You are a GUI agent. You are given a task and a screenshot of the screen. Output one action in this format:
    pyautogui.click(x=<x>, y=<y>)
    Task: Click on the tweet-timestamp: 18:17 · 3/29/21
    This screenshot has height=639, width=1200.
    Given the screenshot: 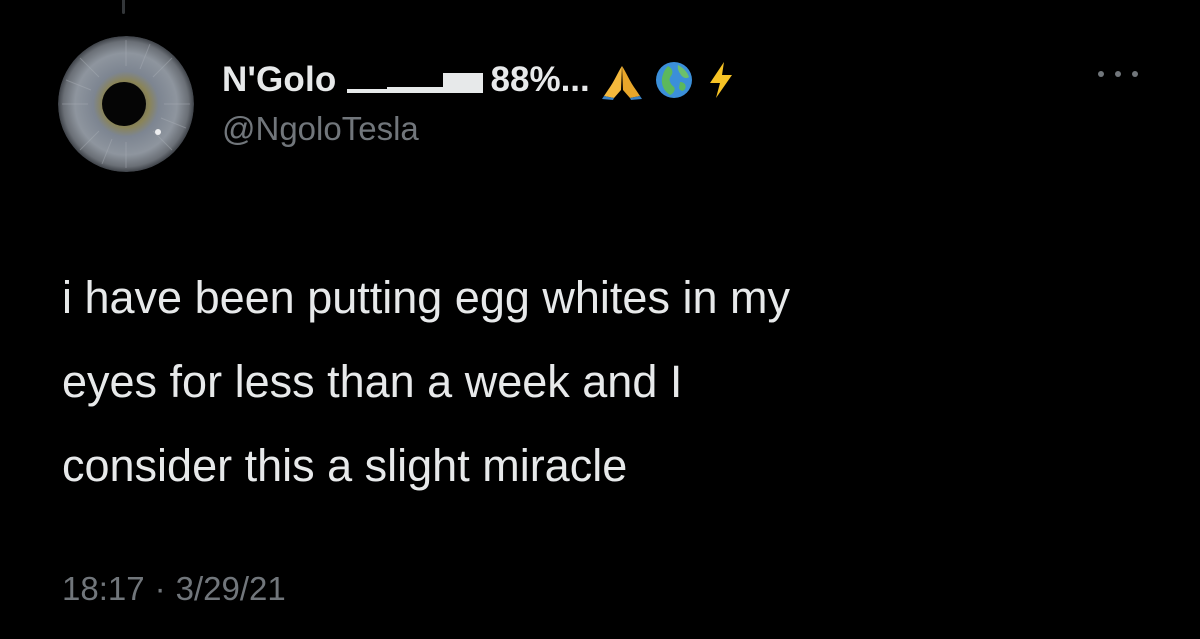 What is the action you would take?
    pyautogui.click(x=174, y=589)
    